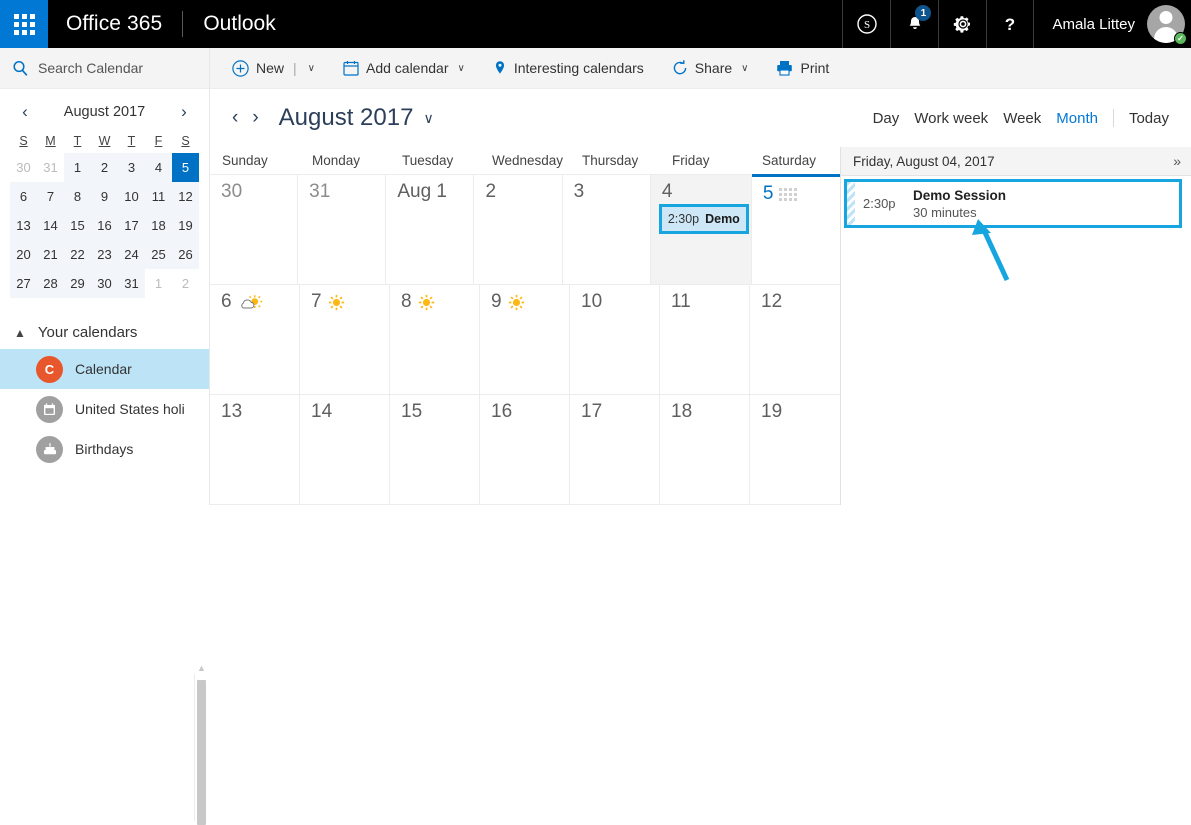 This screenshot has height=825, width=1191. Describe the element at coordinates (104, 409) in the screenshot. I see `calendar-list-item: United States holi` at that location.